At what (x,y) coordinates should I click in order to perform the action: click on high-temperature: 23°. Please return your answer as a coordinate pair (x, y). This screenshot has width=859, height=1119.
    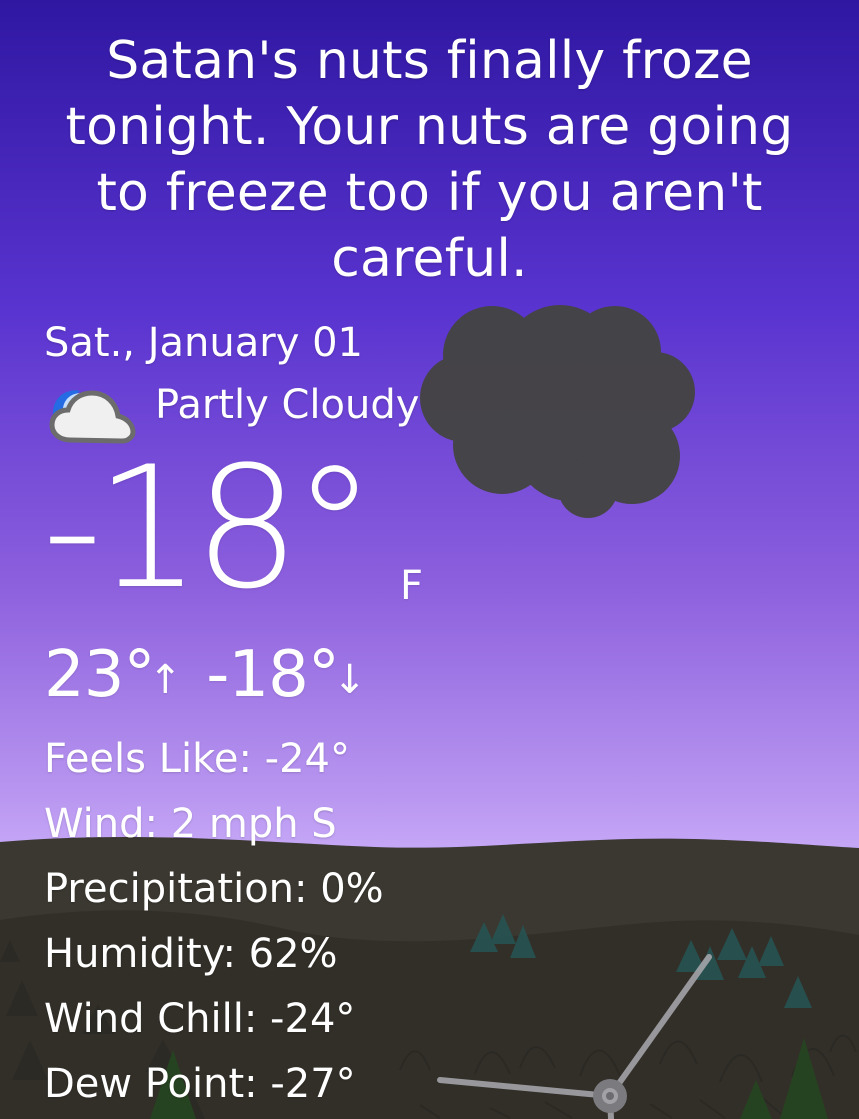
    Looking at the image, I should click on (99, 675).